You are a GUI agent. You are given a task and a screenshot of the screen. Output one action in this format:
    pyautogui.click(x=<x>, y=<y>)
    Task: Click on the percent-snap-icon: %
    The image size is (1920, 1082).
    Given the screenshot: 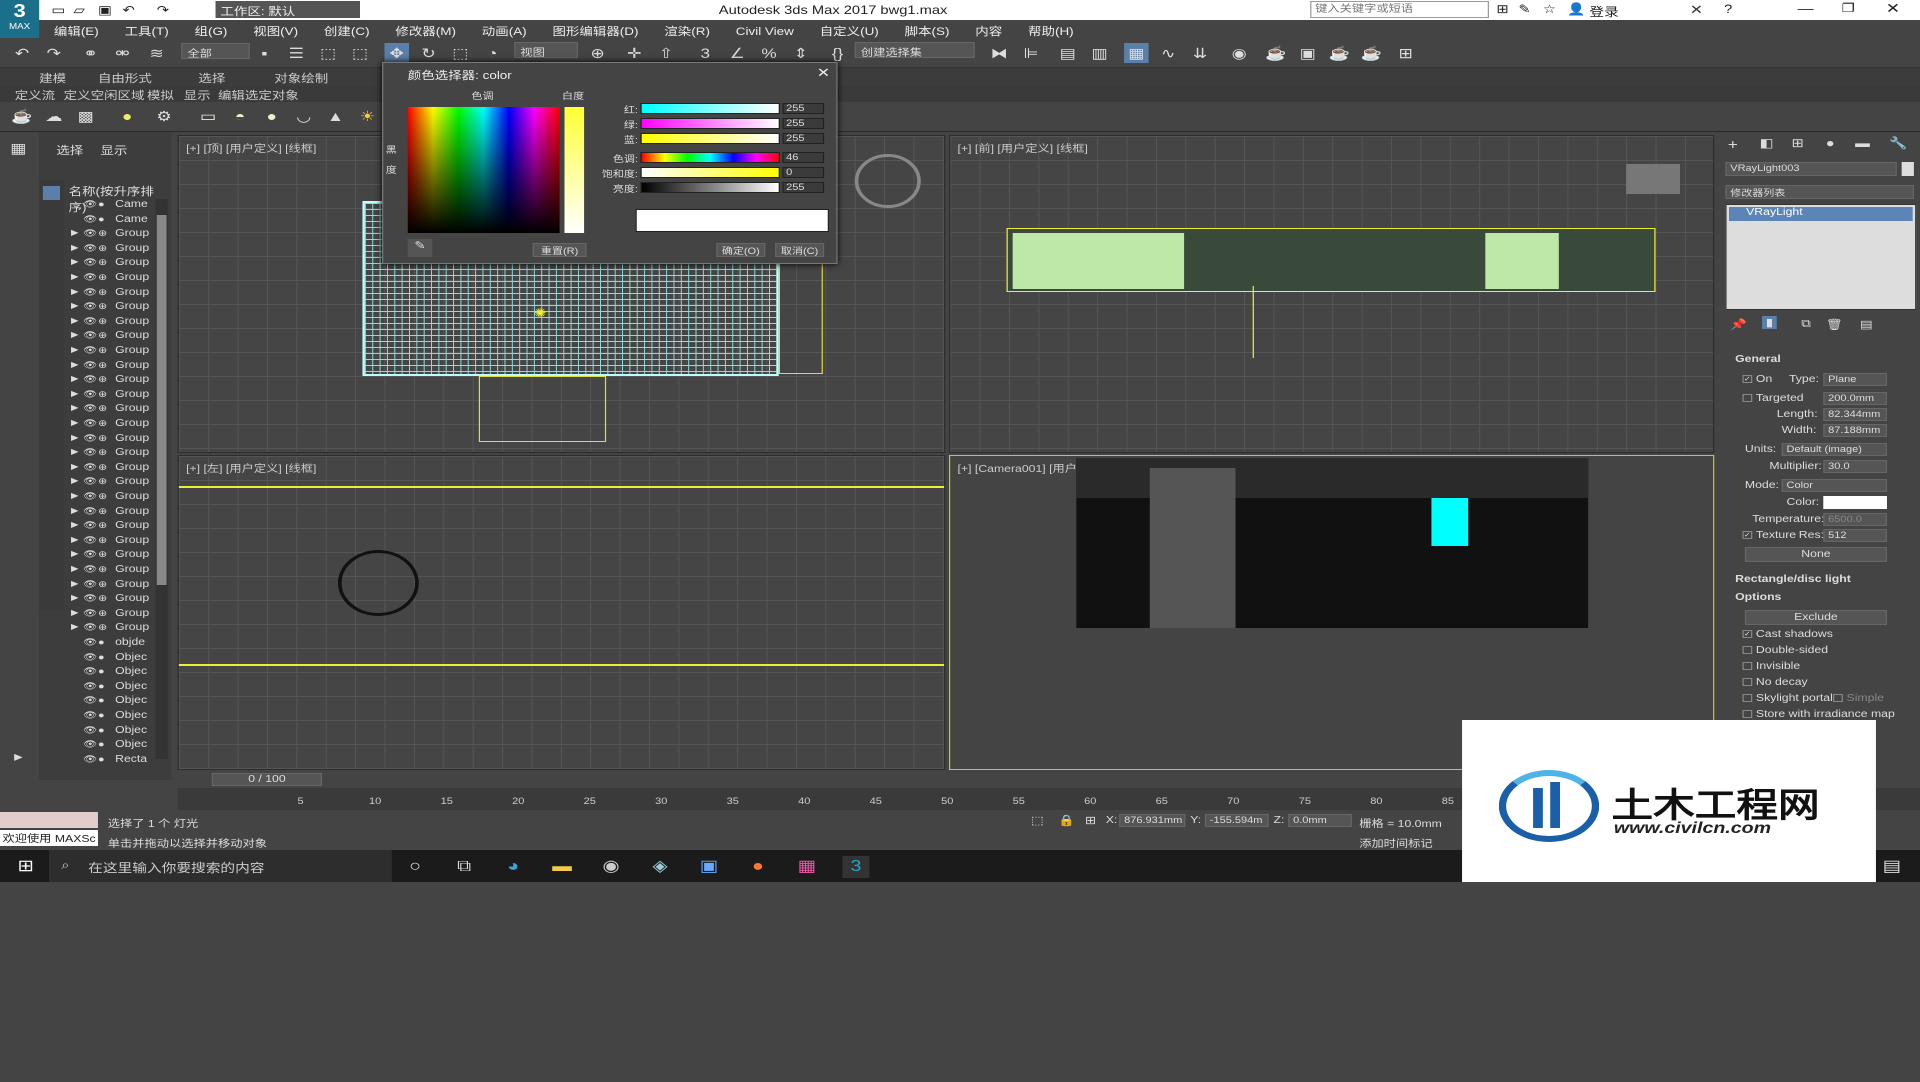 What is the action you would take?
    pyautogui.click(x=769, y=53)
    